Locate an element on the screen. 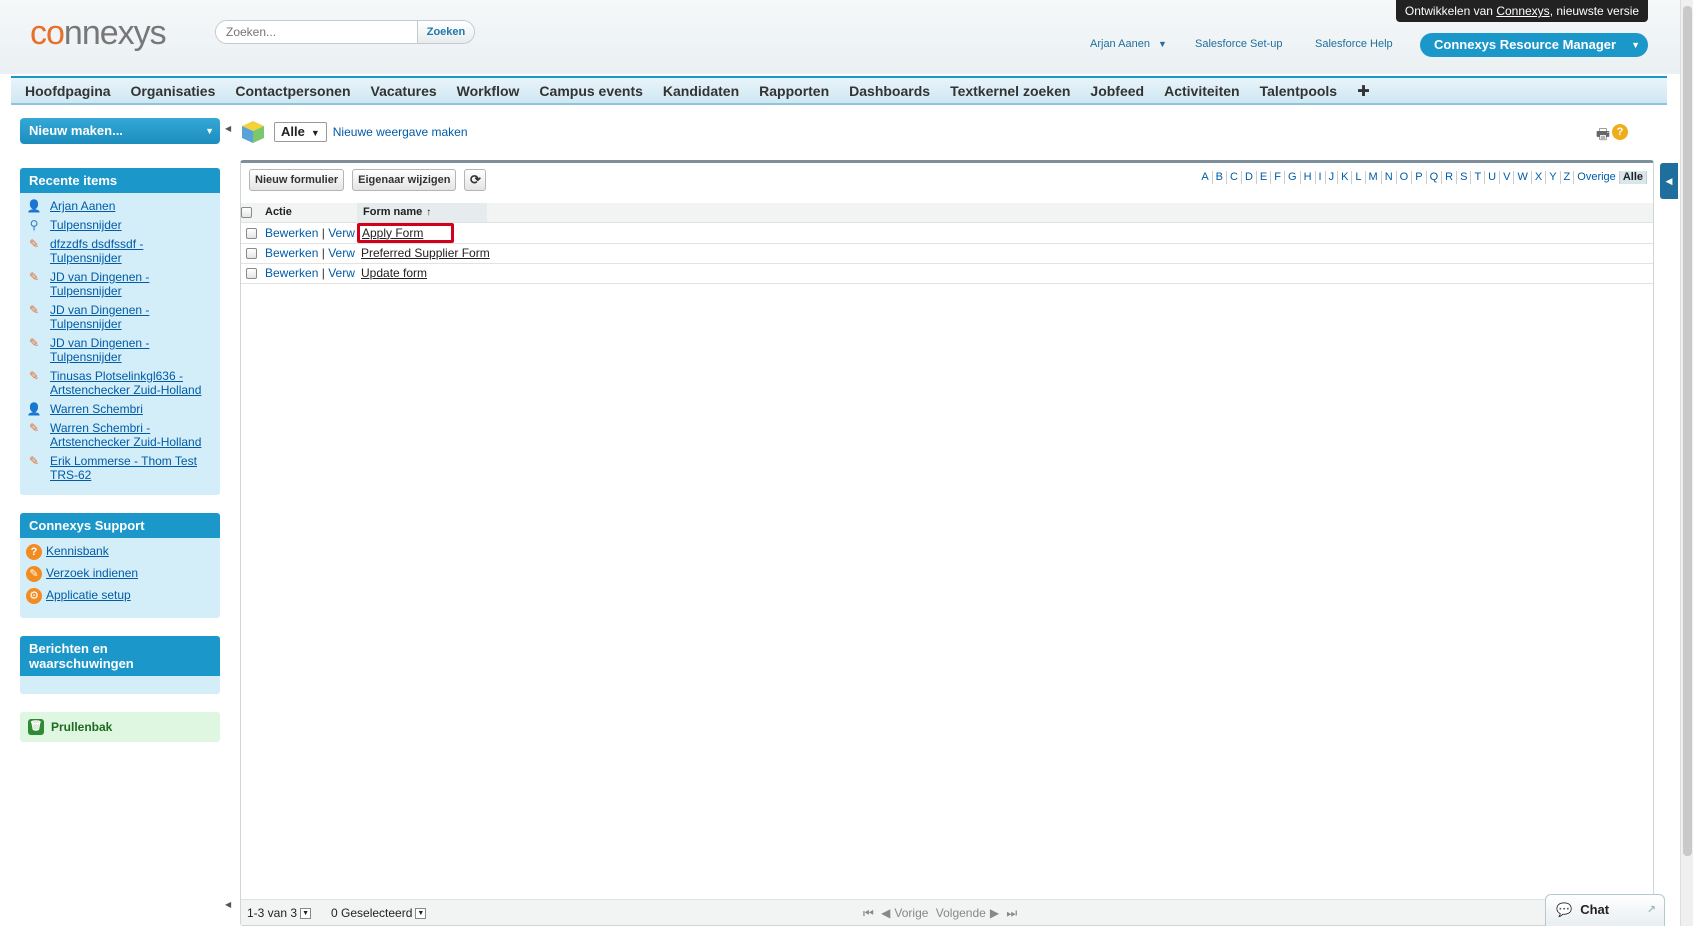  alphabet-filter-item: A is located at coordinates (1205, 177).